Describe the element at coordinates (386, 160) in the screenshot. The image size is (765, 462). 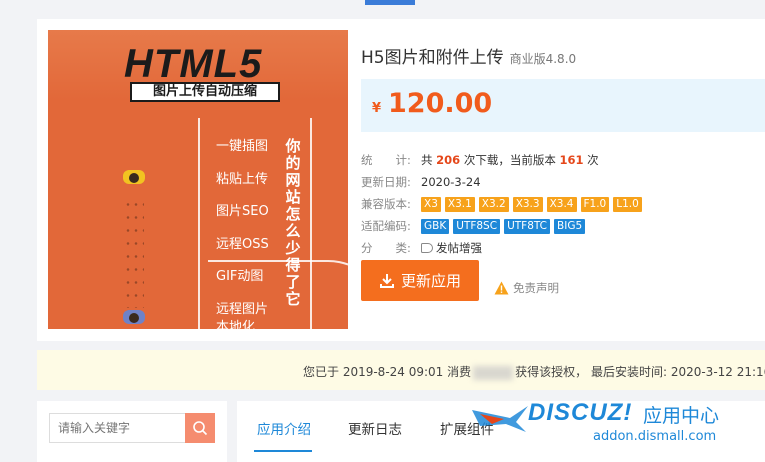
I see `meta-label: 统 计:` at that location.